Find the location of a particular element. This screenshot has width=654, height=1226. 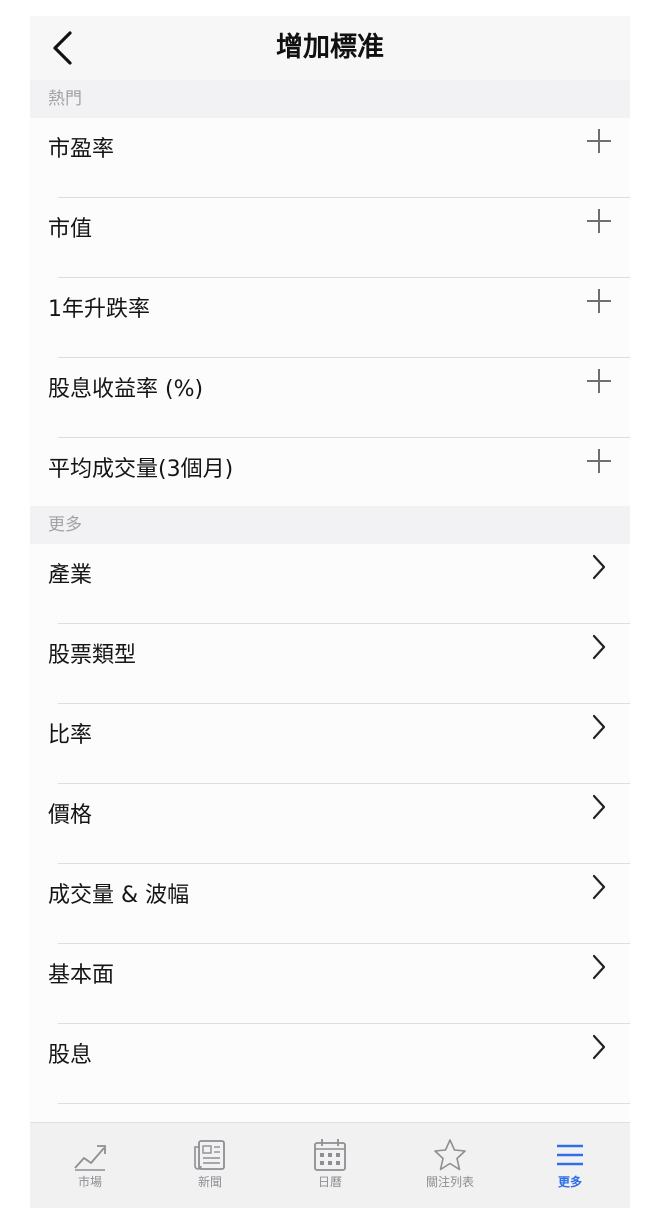

row-label: 股息 is located at coordinates (70, 1055).